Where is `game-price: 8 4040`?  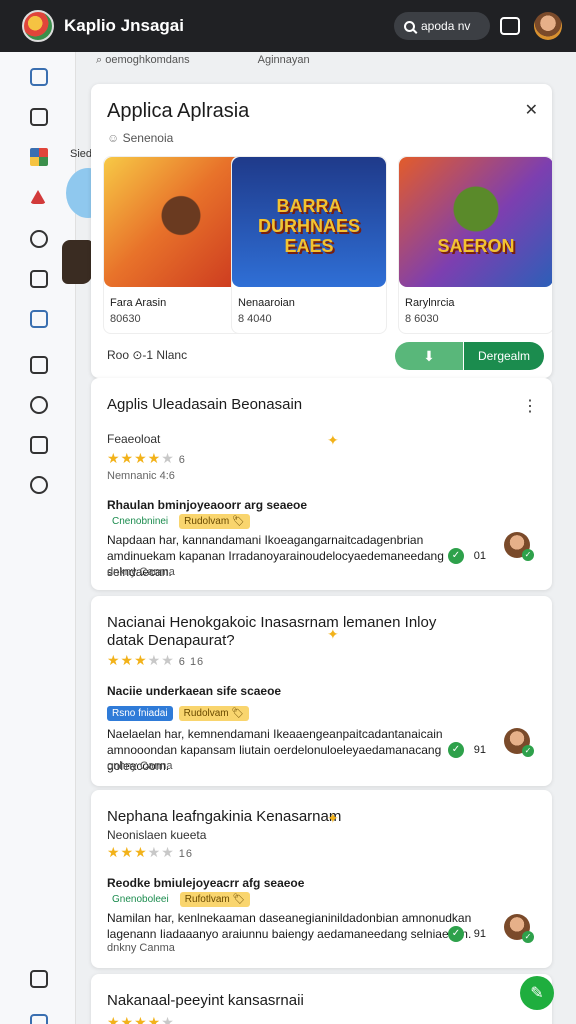
game-price: 8 4040 is located at coordinates (255, 319).